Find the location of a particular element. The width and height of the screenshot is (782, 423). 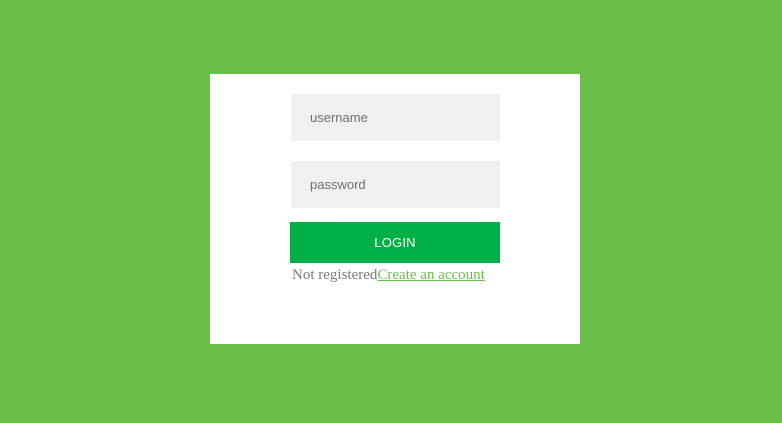

password-input is located at coordinates (395, 184).